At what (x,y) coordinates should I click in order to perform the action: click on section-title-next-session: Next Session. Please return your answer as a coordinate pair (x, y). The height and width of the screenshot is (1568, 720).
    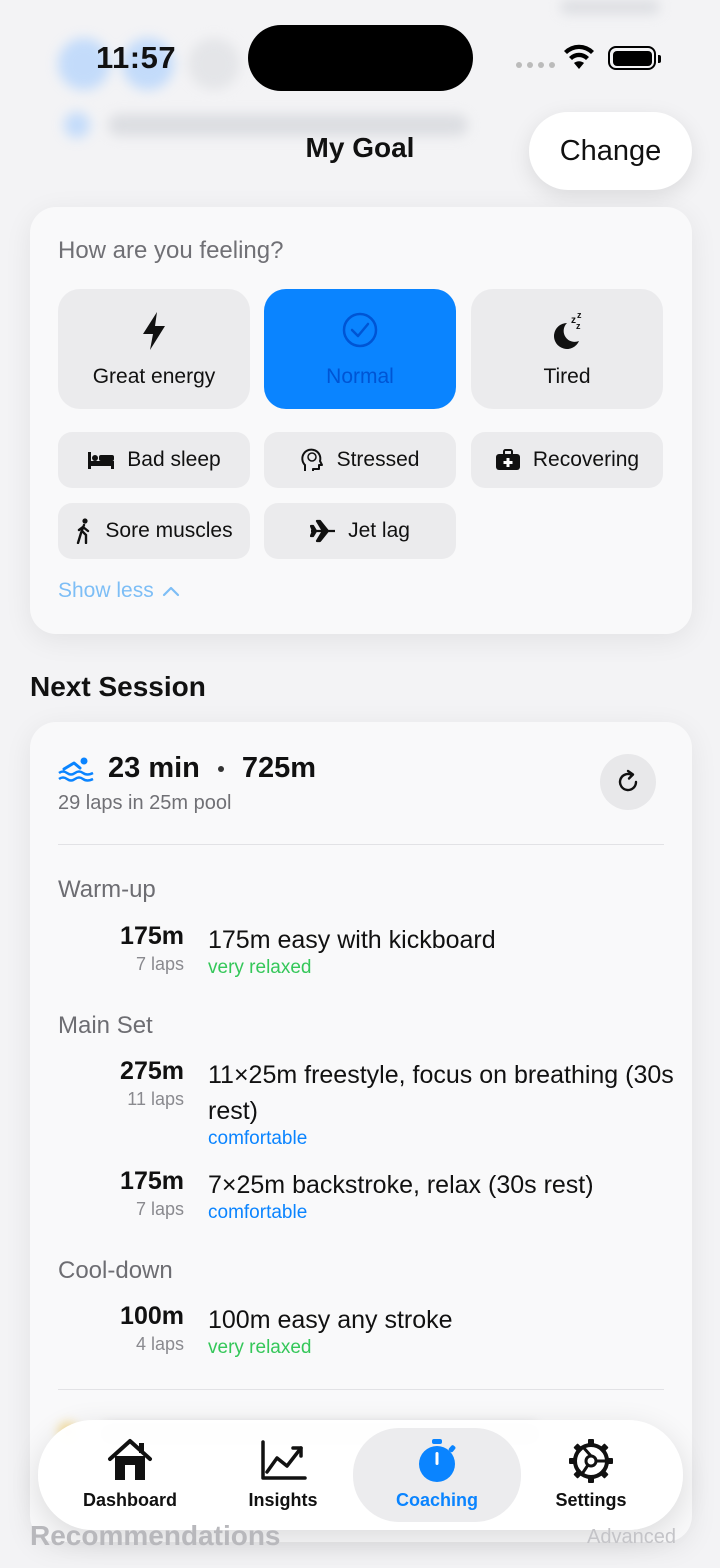
    Looking at the image, I should click on (118, 686).